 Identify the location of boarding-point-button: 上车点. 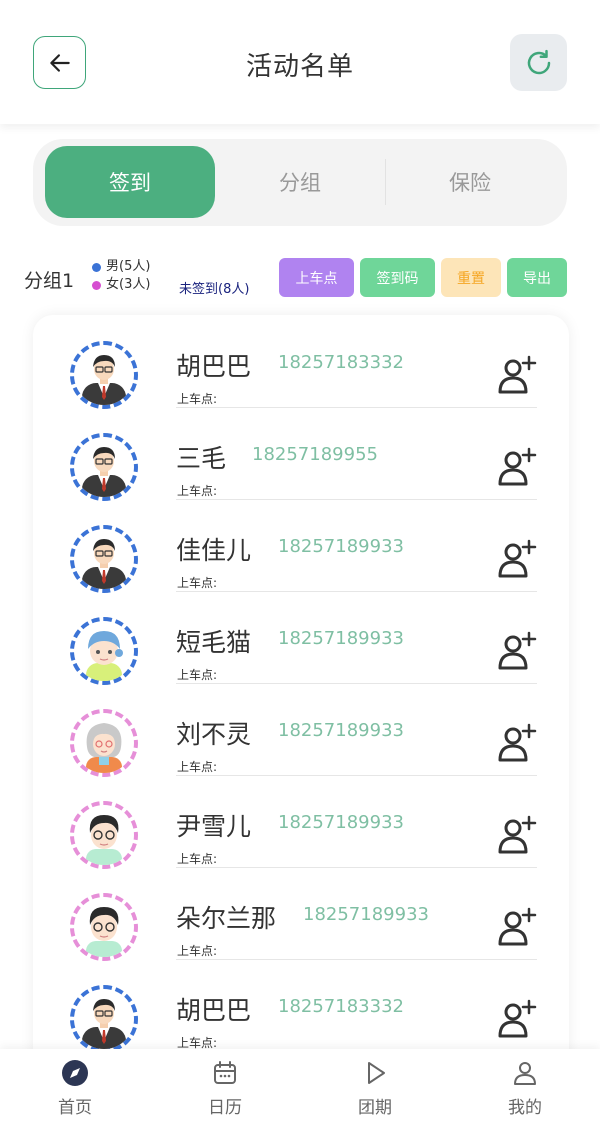
(316, 277).